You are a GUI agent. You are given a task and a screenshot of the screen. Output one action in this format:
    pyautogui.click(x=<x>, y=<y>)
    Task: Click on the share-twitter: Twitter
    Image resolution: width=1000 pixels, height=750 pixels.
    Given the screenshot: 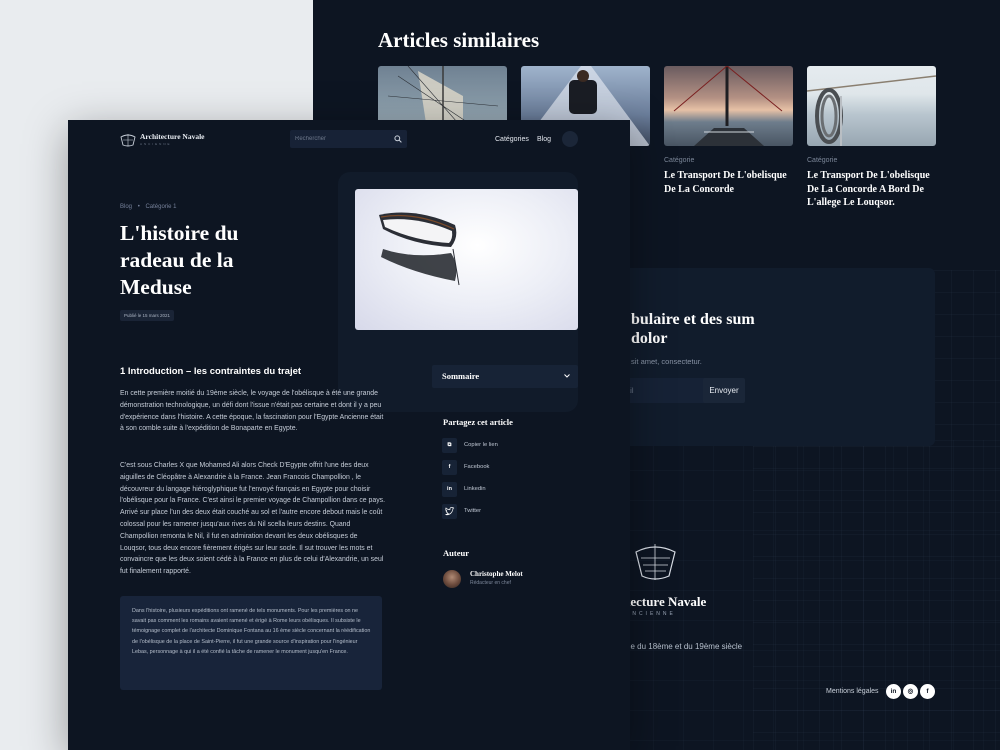 What is the action you would take?
    pyautogui.click(x=507, y=511)
    